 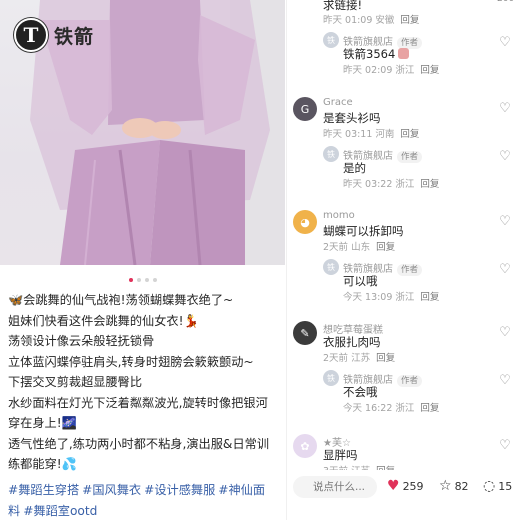 I want to click on comment-time-location: 2天前 山东, so click(x=347, y=247).